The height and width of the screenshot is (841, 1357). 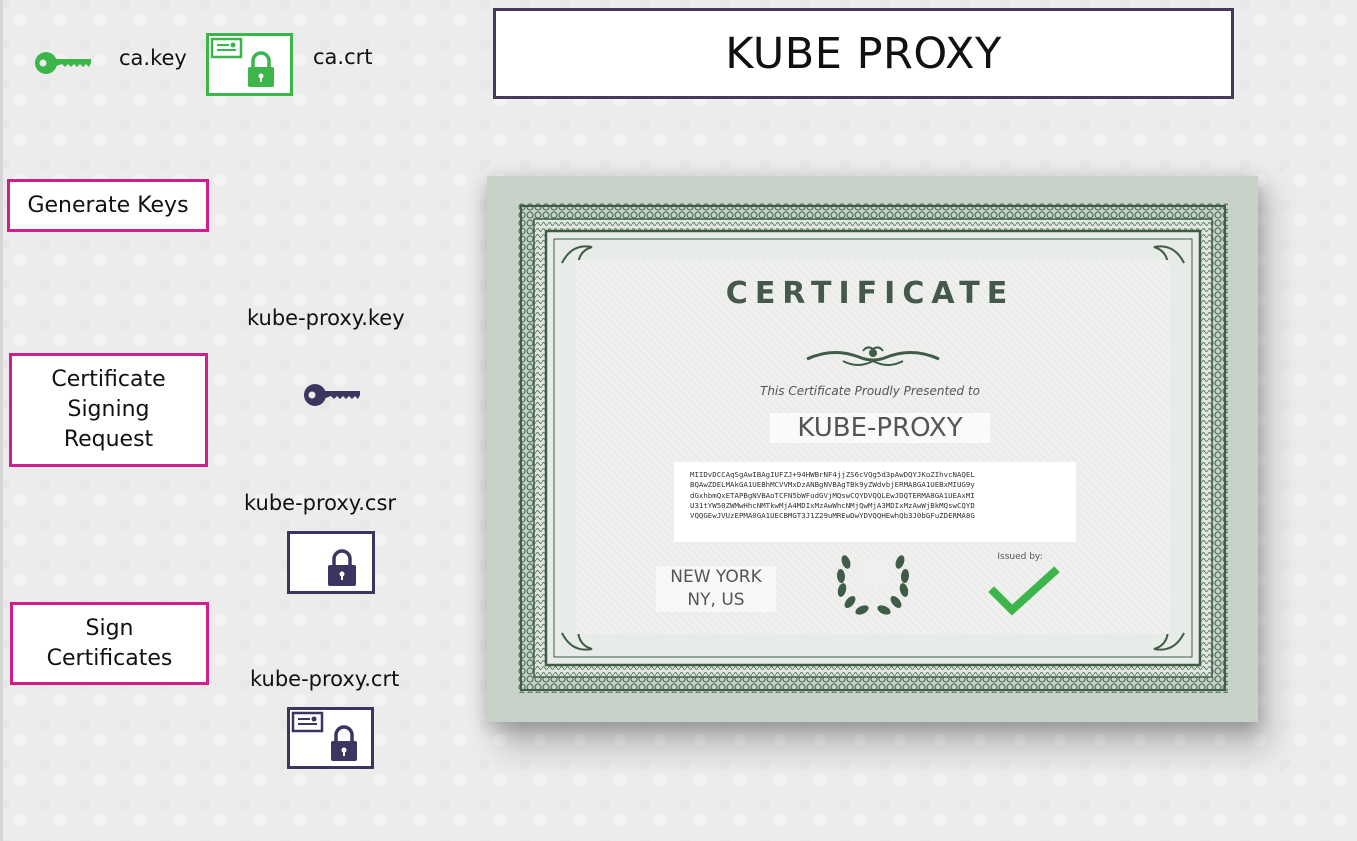 I want to click on step-sign-line1: Sign, so click(x=109, y=628).